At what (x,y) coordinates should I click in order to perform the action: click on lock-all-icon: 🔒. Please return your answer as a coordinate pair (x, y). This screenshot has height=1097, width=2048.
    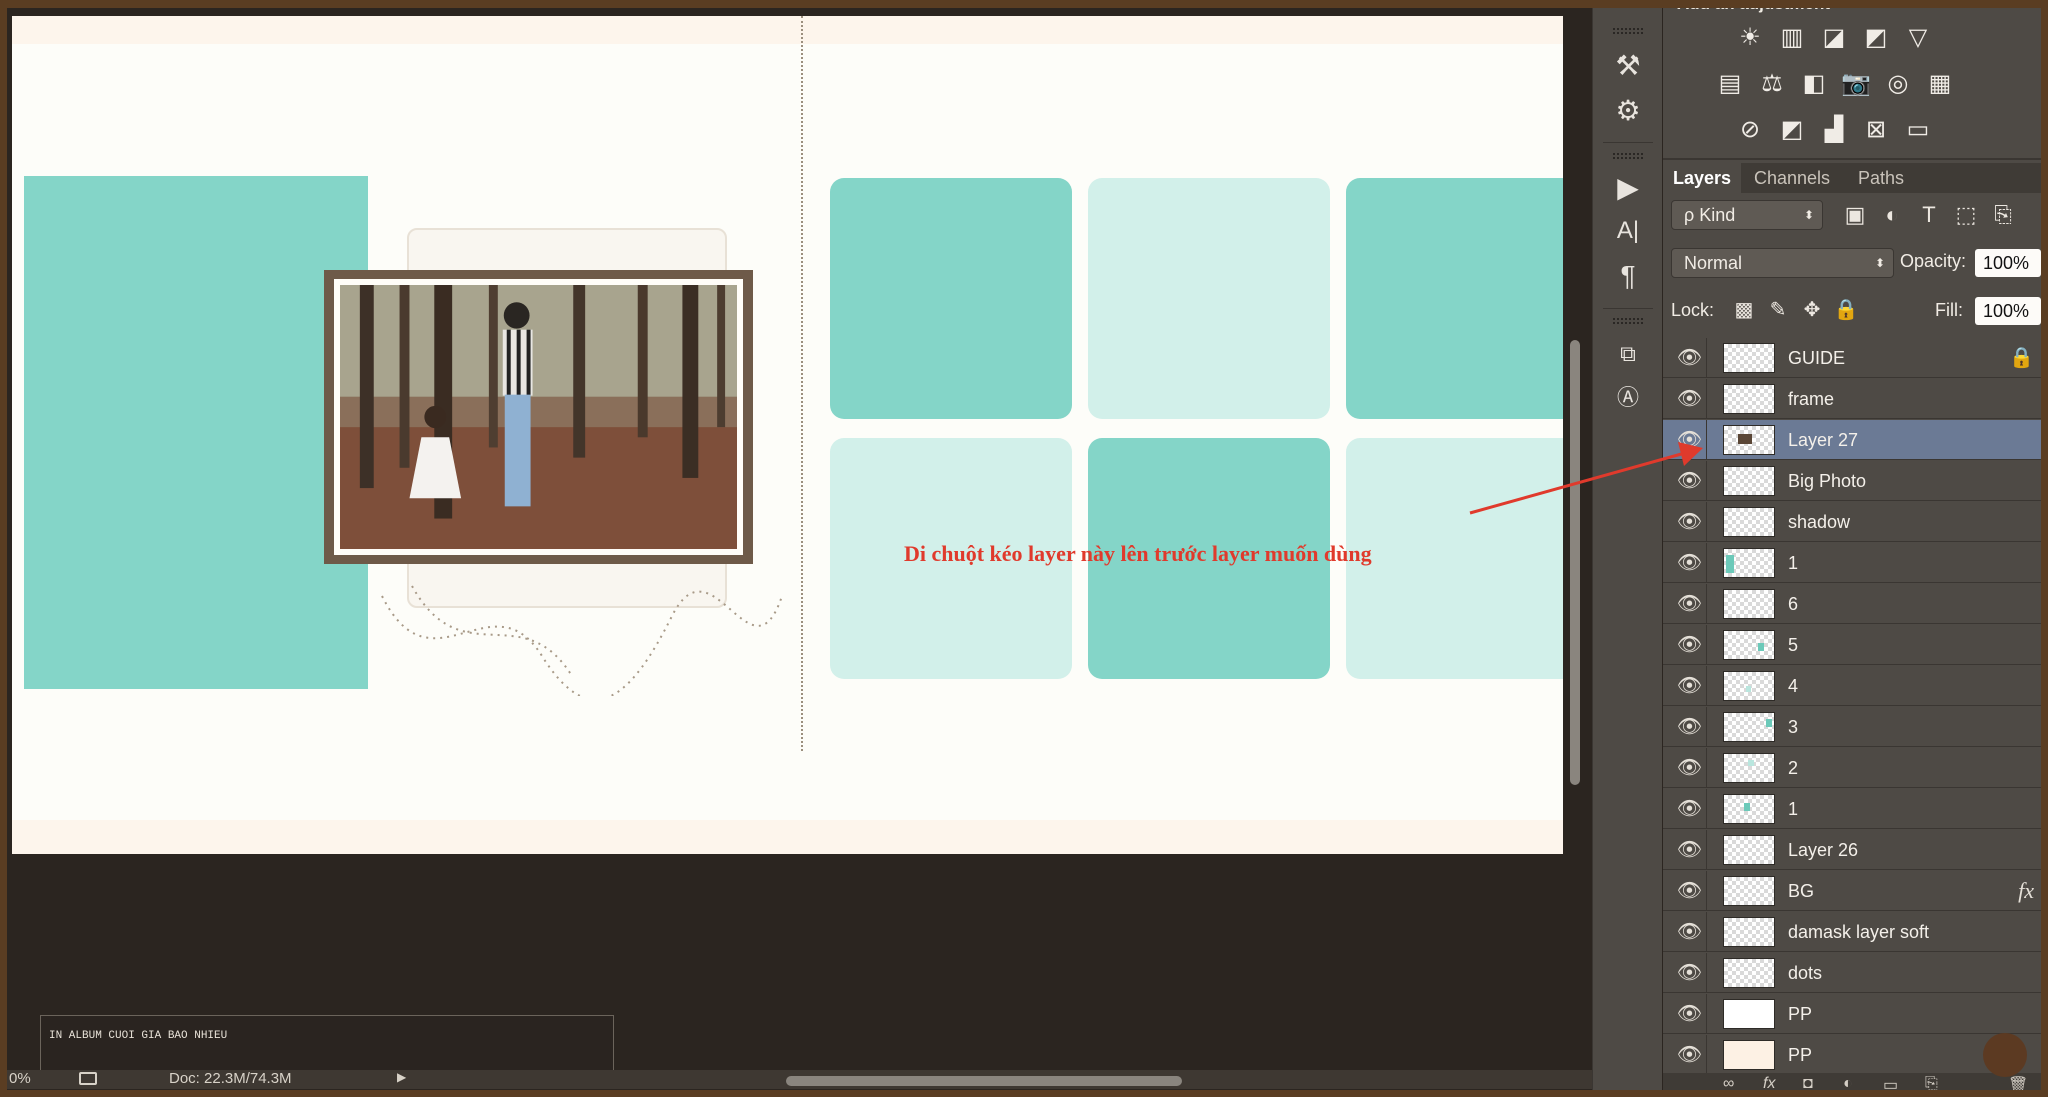
    Looking at the image, I should click on (1846, 310).